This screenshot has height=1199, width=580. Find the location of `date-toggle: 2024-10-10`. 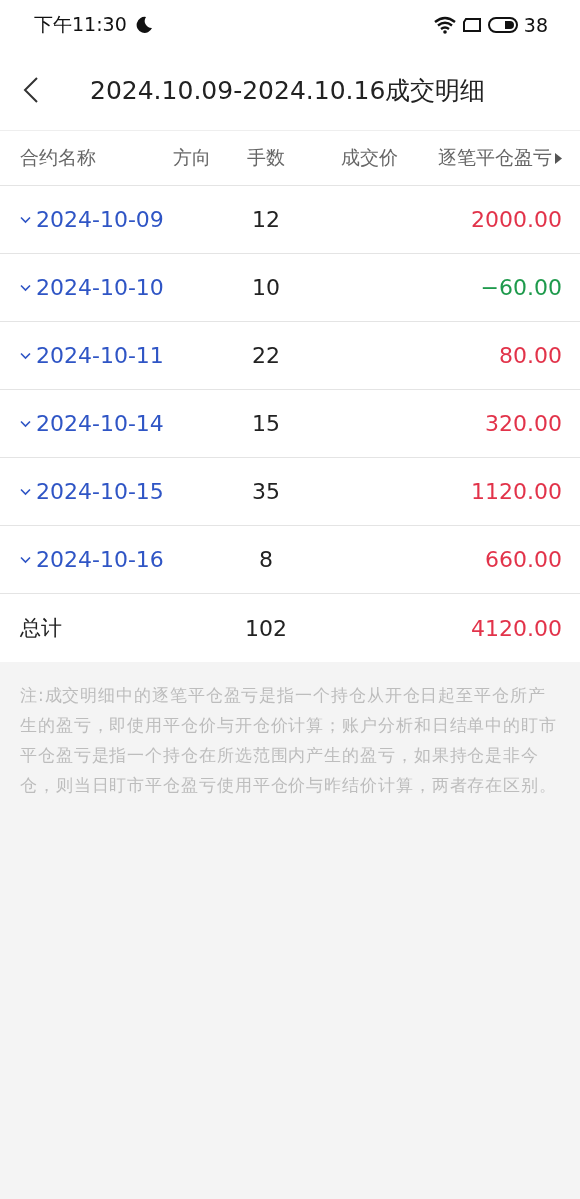

date-toggle: 2024-10-10 is located at coordinates (122, 287).